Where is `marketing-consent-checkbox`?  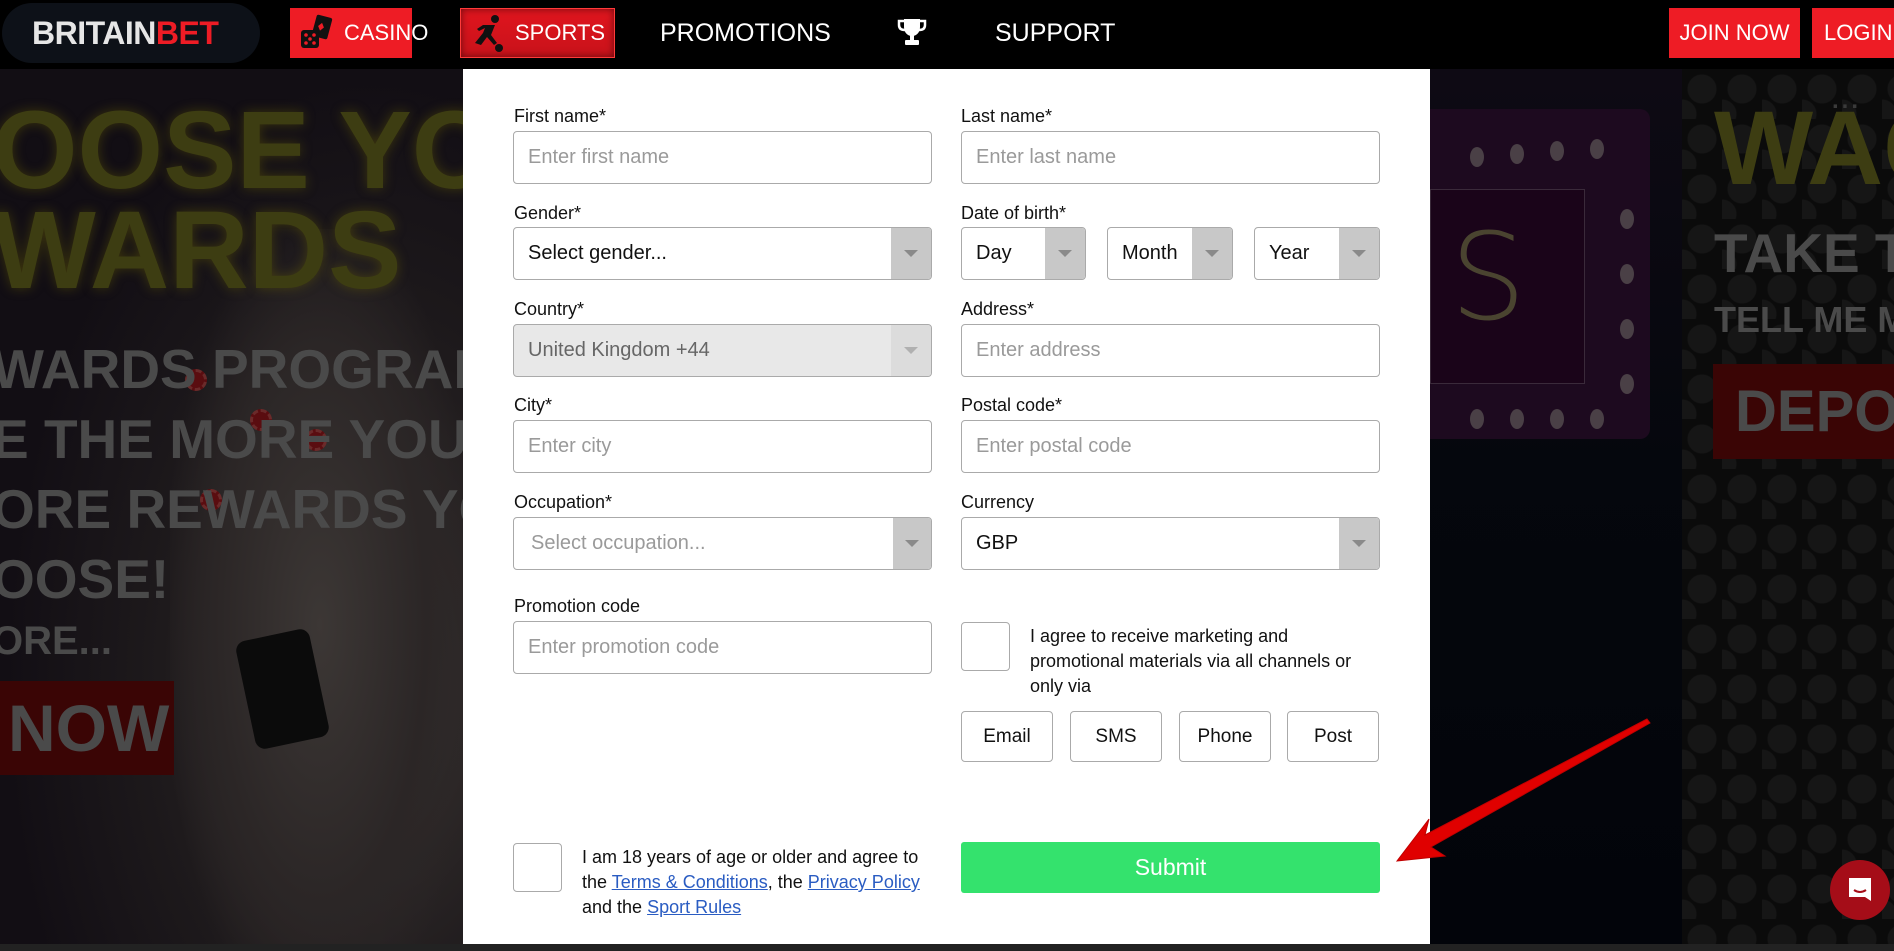
marketing-consent-checkbox is located at coordinates (985, 646).